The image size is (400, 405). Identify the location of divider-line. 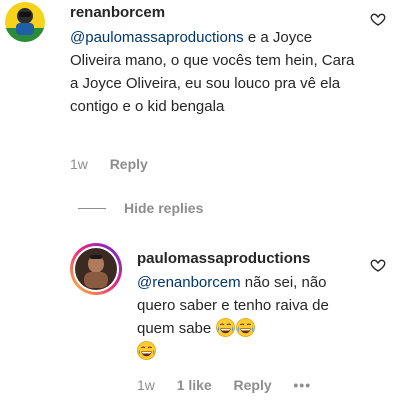
(92, 208).